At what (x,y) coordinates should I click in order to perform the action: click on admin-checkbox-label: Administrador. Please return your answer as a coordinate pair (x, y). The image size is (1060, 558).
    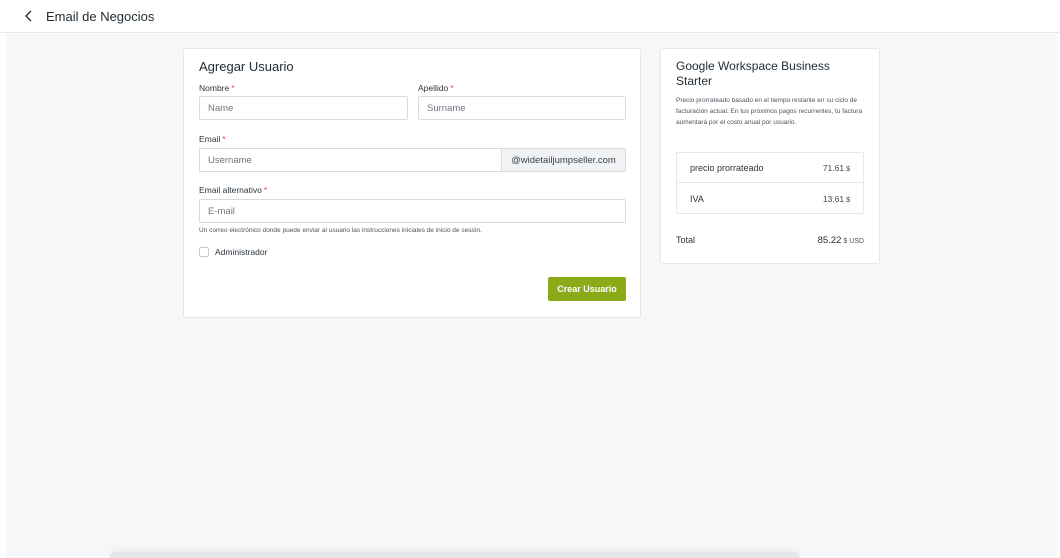
    Looking at the image, I should click on (241, 252).